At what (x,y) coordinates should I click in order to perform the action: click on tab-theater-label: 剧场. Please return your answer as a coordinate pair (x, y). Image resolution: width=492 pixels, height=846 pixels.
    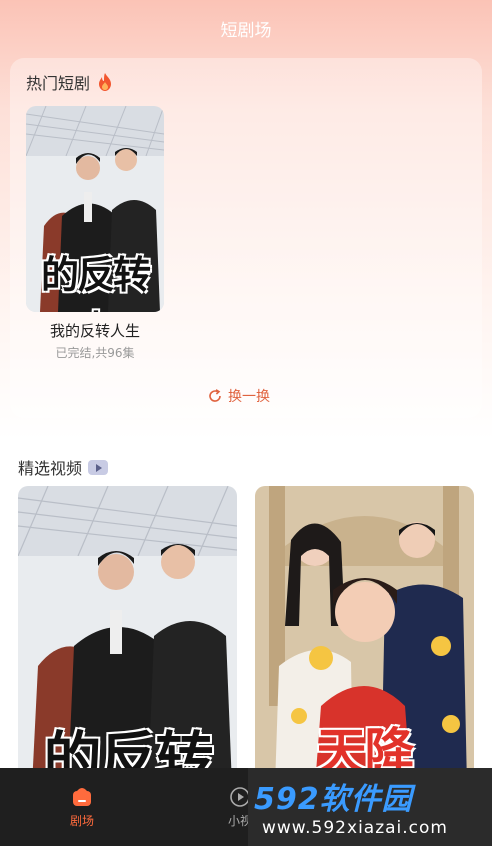
    Looking at the image, I should click on (81, 821).